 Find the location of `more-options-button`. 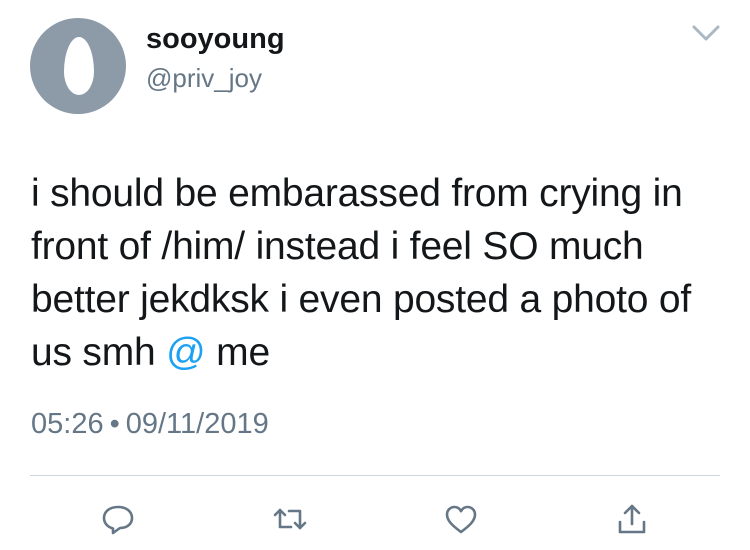

more-options-button is located at coordinates (706, 33).